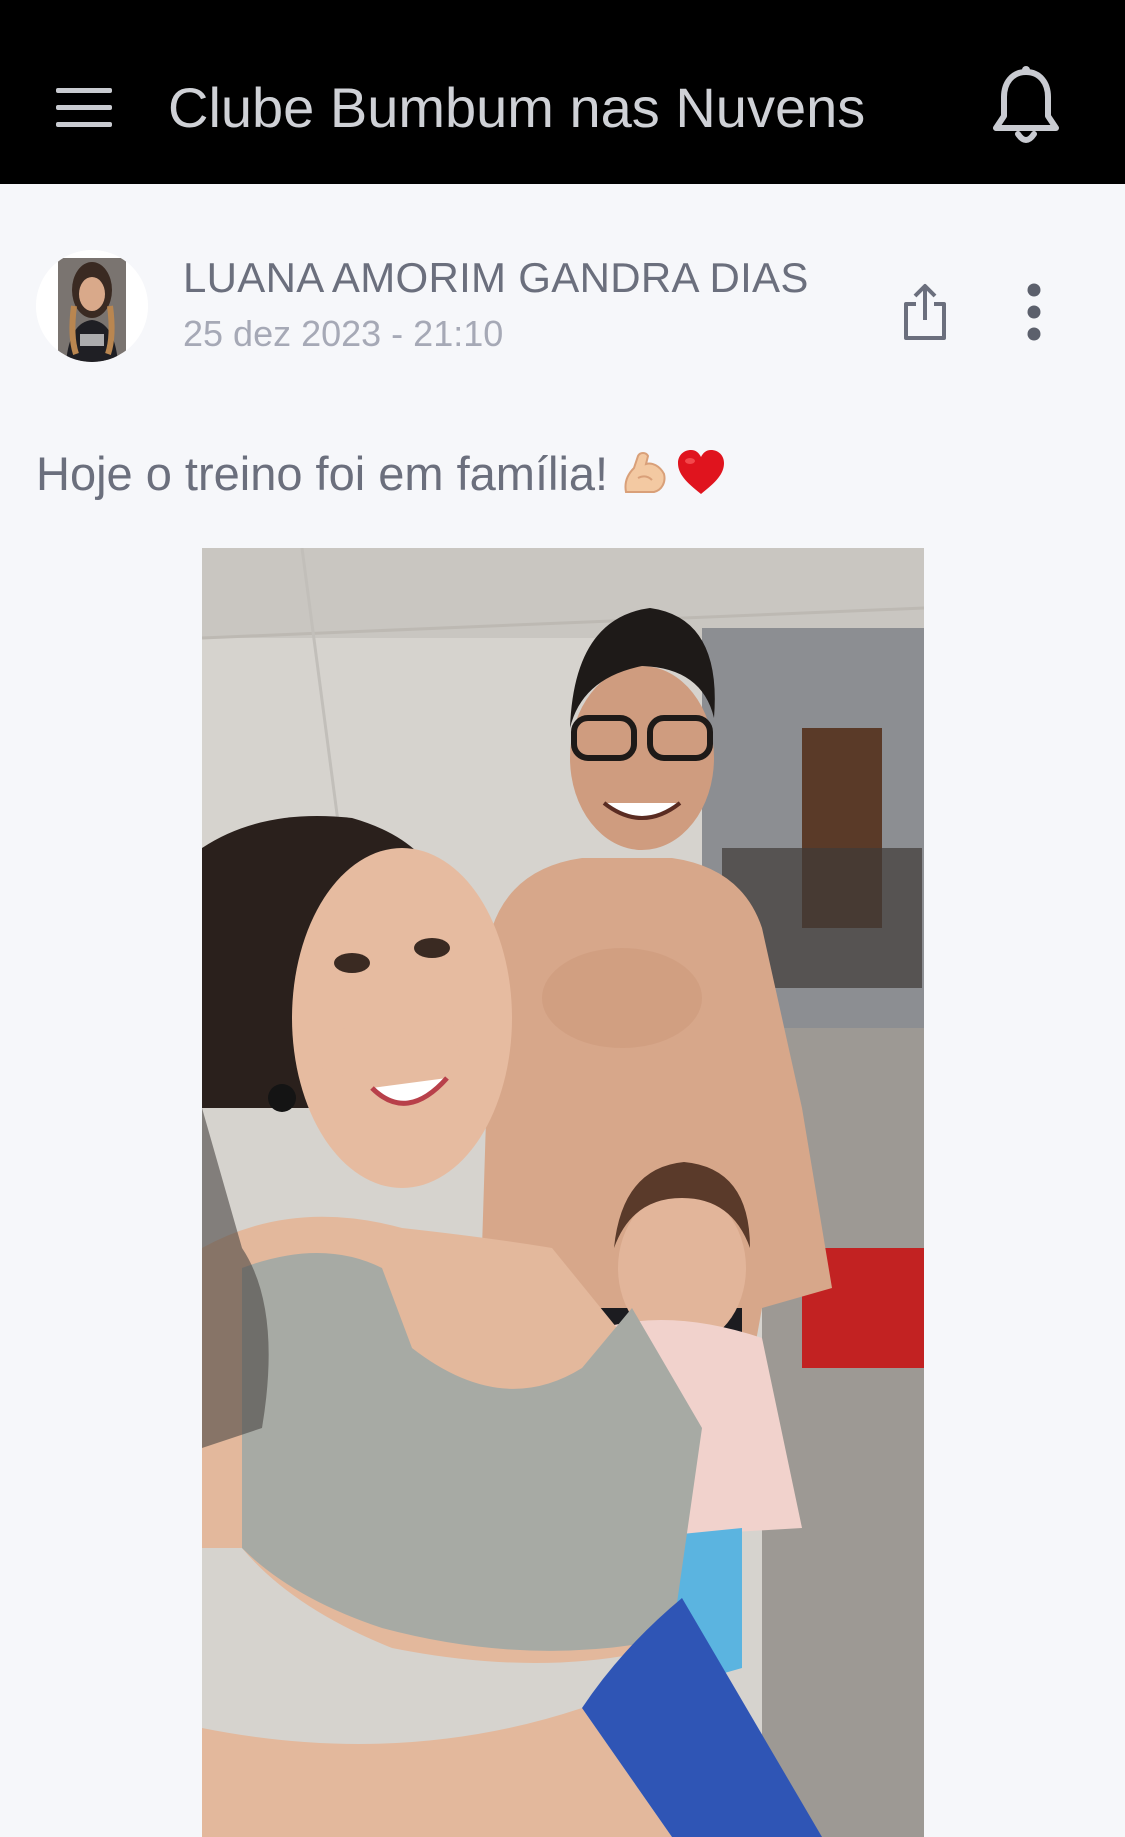 The height and width of the screenshot is (1837, 1125). Describe the element at coordinates (925, 312) in the screenshot. I see `share-icon` at that location.